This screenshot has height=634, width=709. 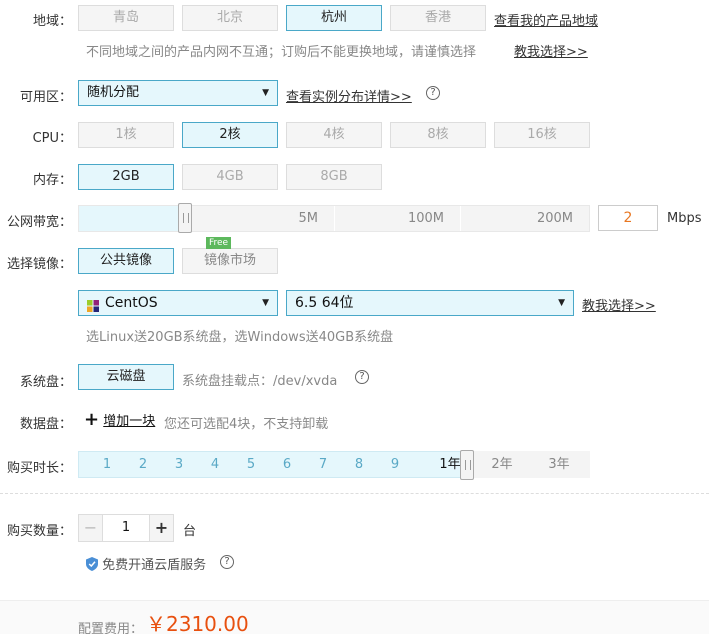 What do you see at coordinates (324, 303) in the screenshot?
I see `os-version-value: 6.5 64位` at bounding box center [324, 303].